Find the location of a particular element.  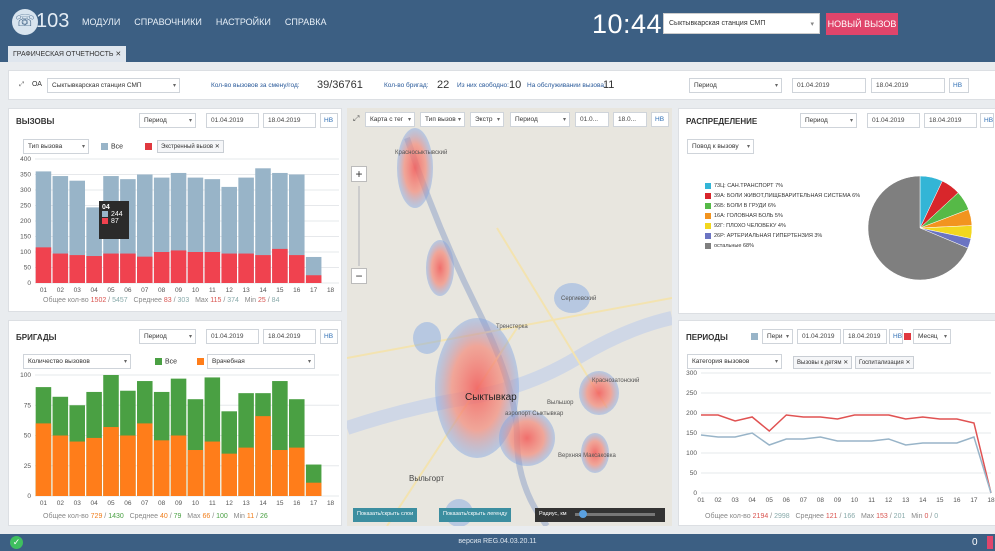

brigades-legend-all: Все is located at coordinates (166, 361).